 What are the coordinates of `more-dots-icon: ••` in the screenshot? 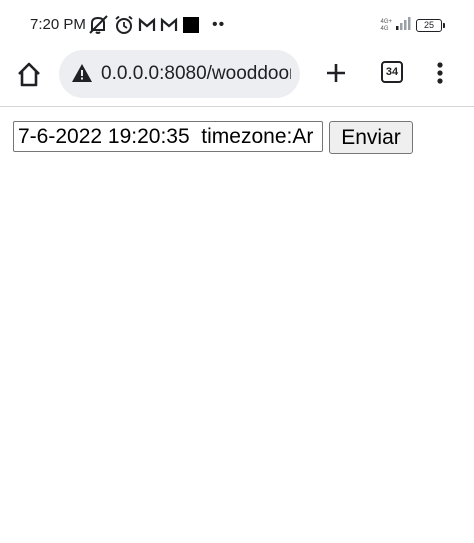 It's located at (219, 24).